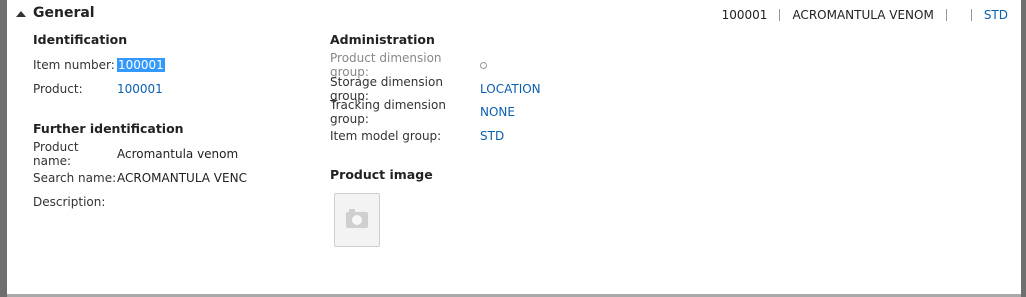 The height and width of the screenshot is (297, 1026). I want to click on storage-dimension-group-link: LOCATION, so click(510, 89).